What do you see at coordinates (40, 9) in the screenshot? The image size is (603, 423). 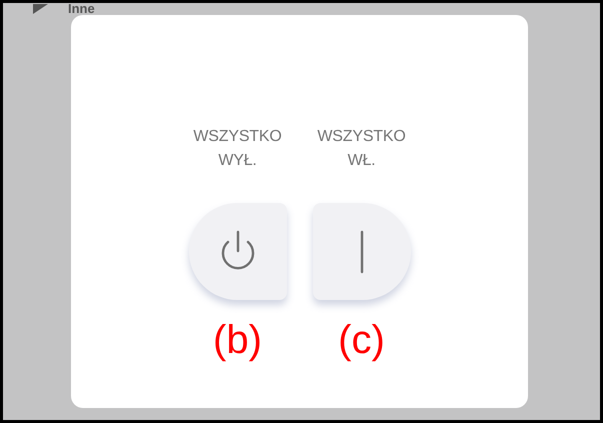 I see `expand-arrow-icon` at bounding box center [40, 9].